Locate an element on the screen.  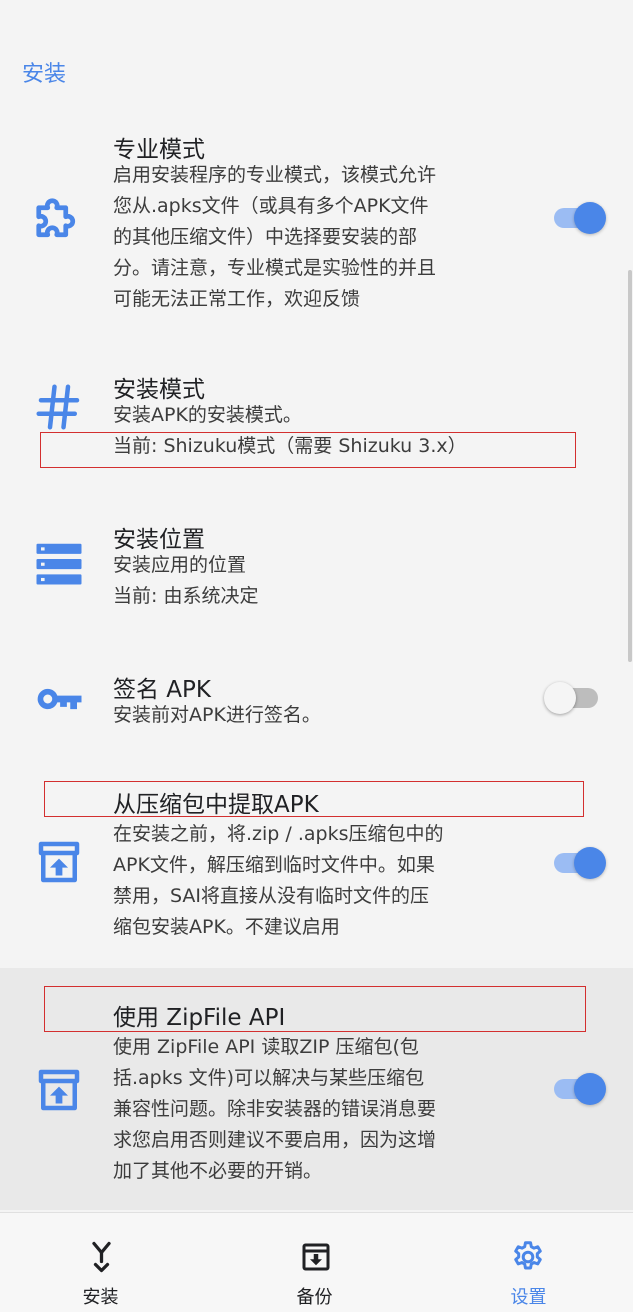
annotation-box-extract-title is located at coordinates (314, 799).